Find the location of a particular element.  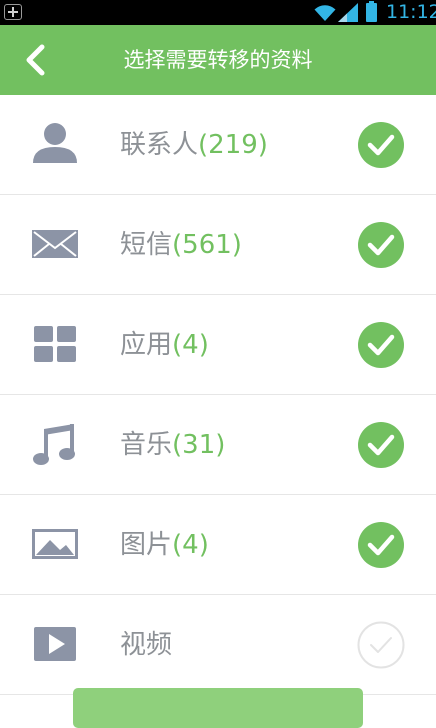

list-item-music: 音乐(31) is located at coordinates (218, 445).